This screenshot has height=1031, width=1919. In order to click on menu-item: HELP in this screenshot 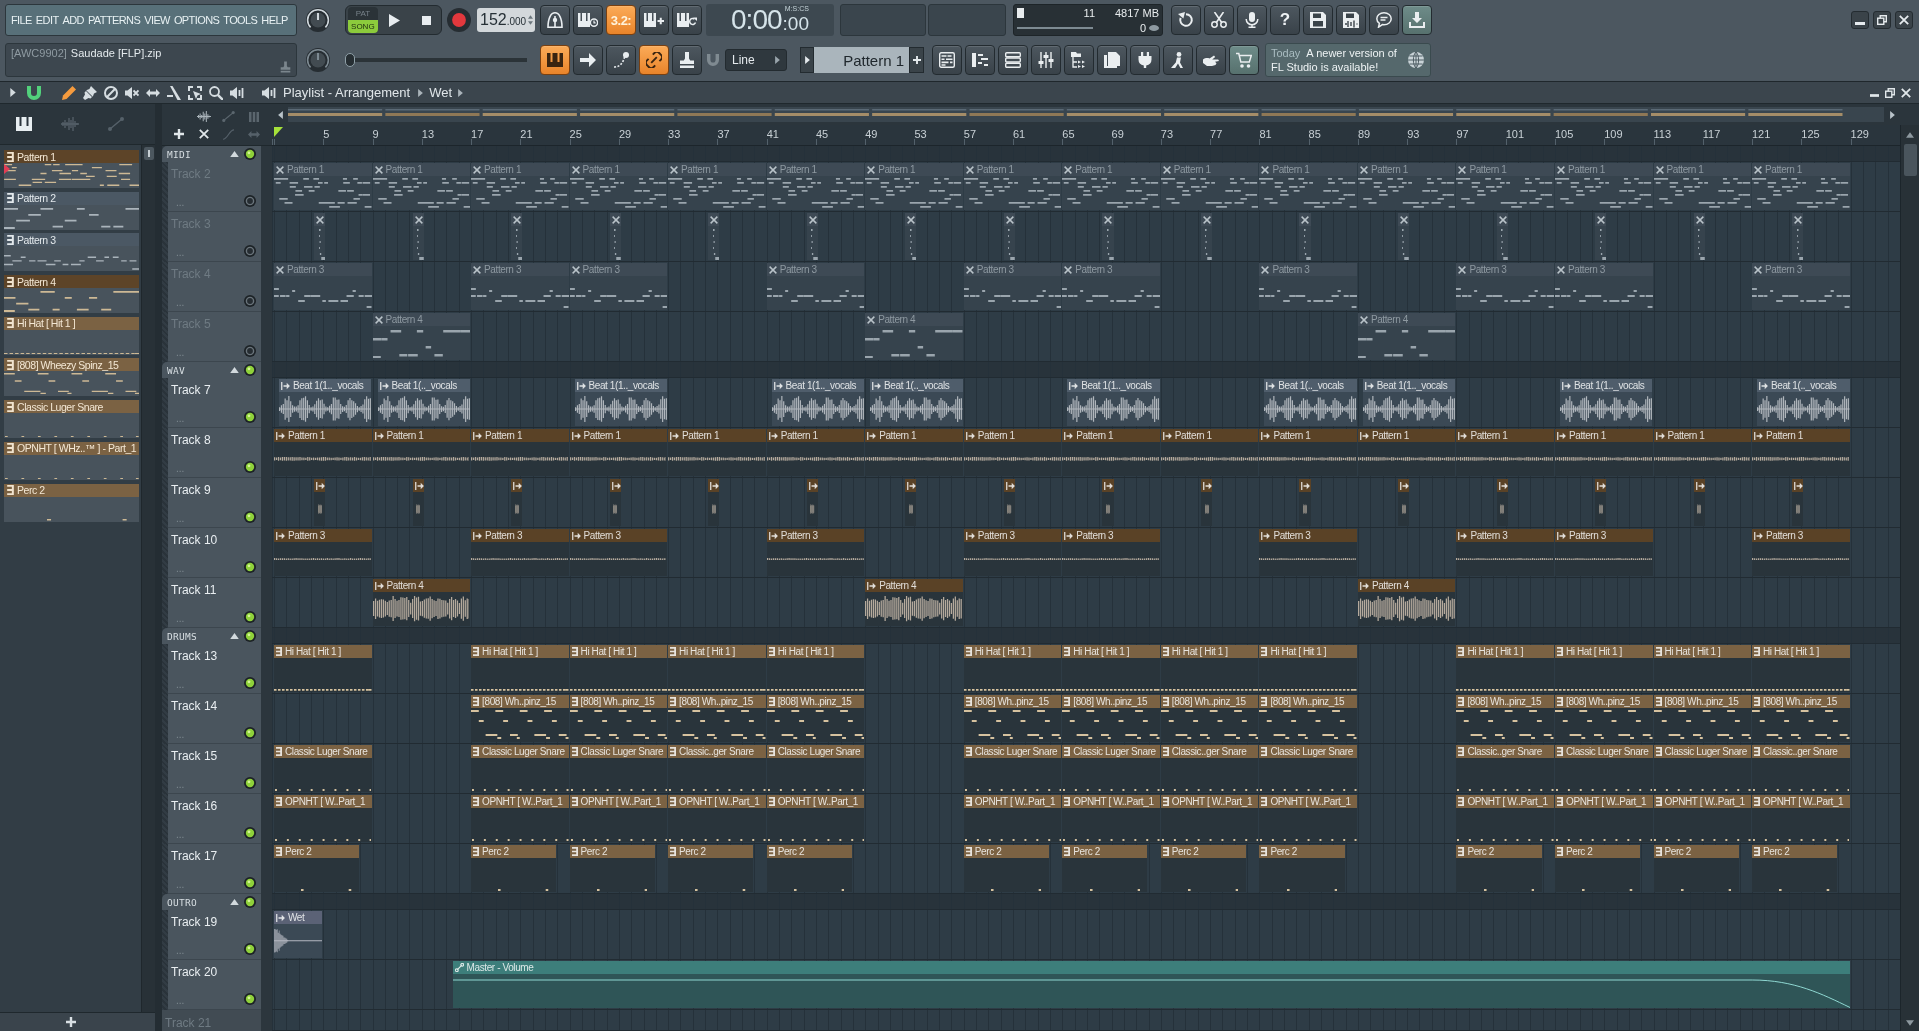, I will do `click(274, 20)`.